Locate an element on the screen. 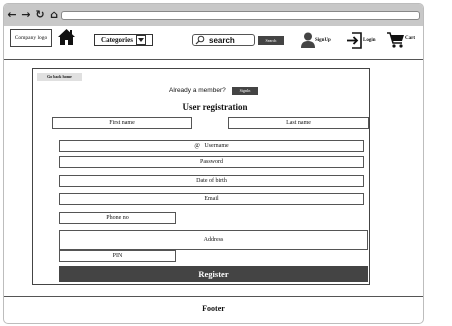  first-name-field: First name is located at coordinates (122, 123).